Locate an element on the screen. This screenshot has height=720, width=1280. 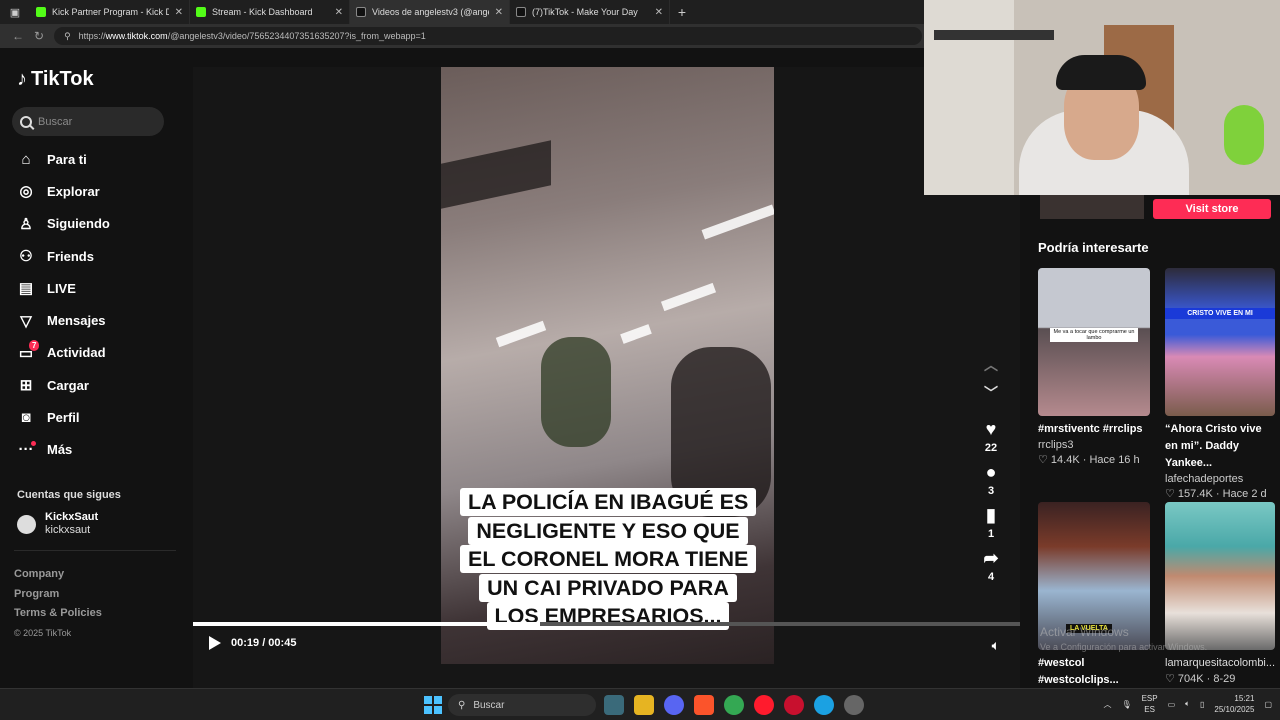
window-menu-icon: ▣ is located at coordinates (15, 12).